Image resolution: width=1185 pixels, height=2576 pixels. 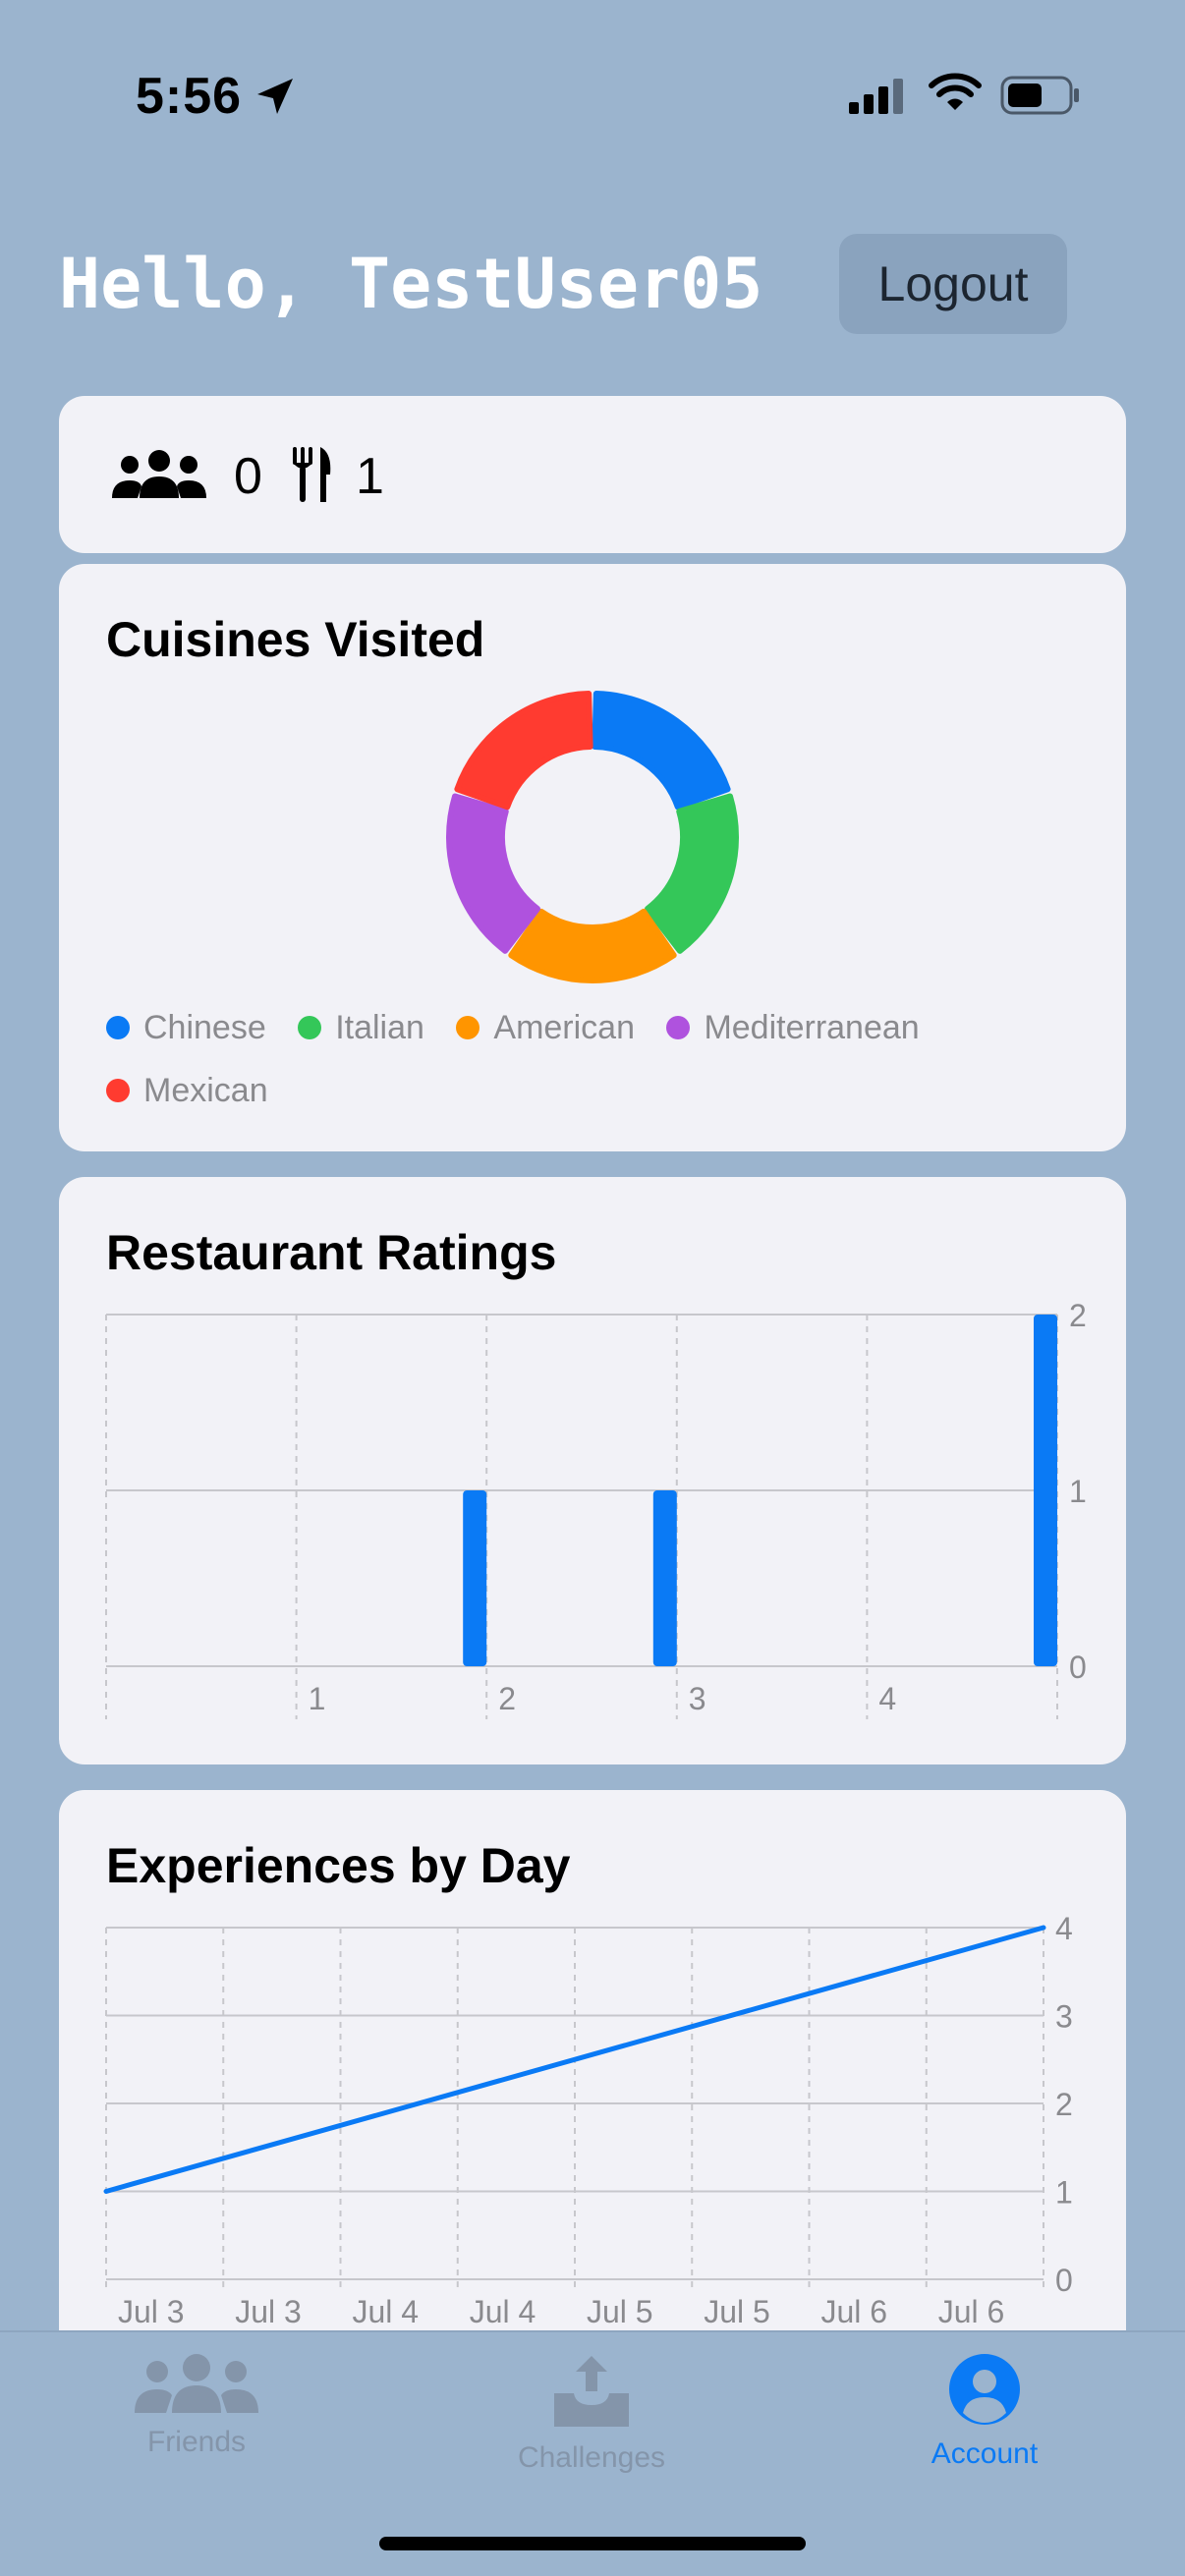 I want to click on tab-label: Challenges, so click(x=592, y=2457).